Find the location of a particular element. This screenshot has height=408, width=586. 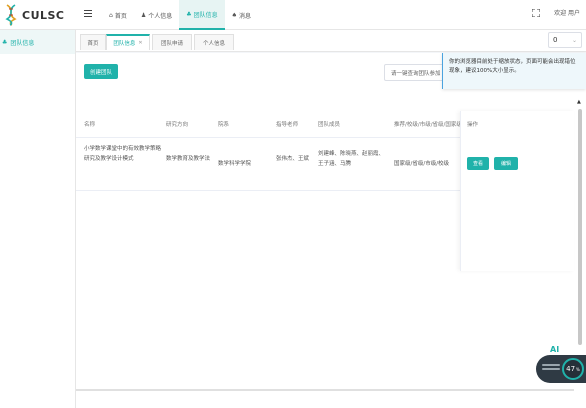

logo-text: CULSC is located at coordinates (43, 15).